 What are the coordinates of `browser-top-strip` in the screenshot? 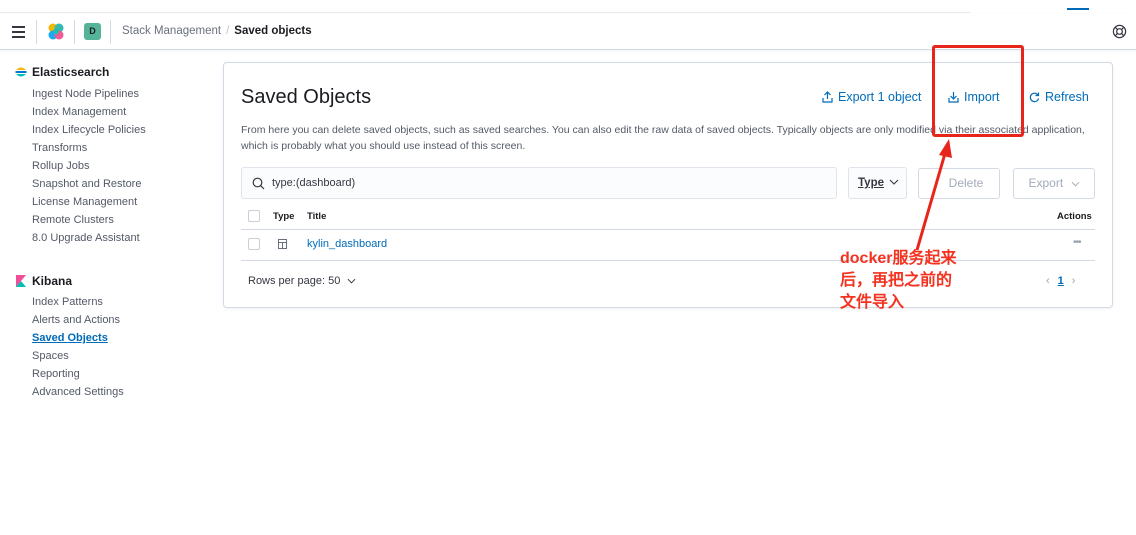 It's located at (568, 7).